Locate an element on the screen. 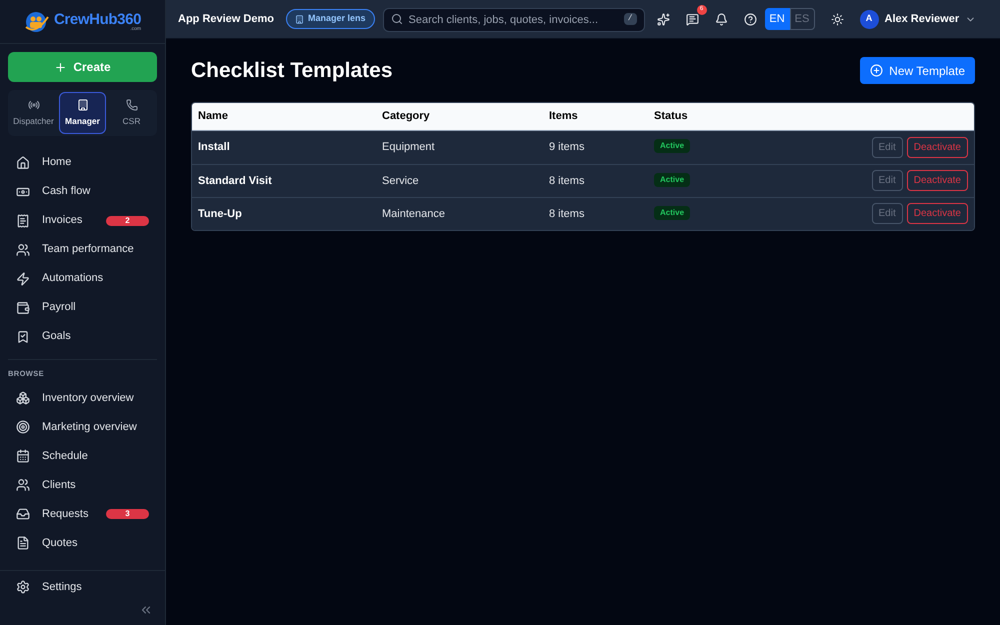 The image size is (1000, 625). new-template-button: New Template is located at coordinates (917, 70).